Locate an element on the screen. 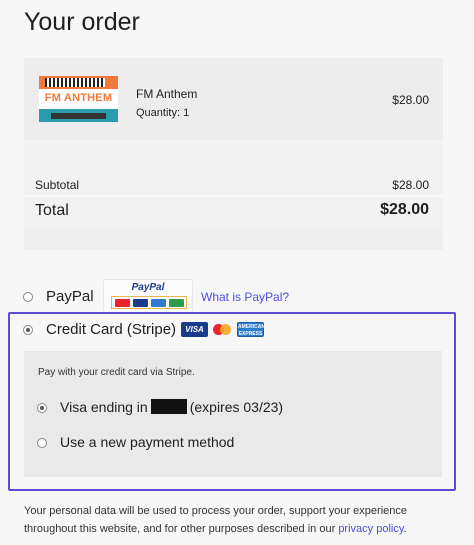 This screenshot has width=474, height=545. stripe-description: Pay with your credit card via Stripe. is located at coordinates (116, 372).